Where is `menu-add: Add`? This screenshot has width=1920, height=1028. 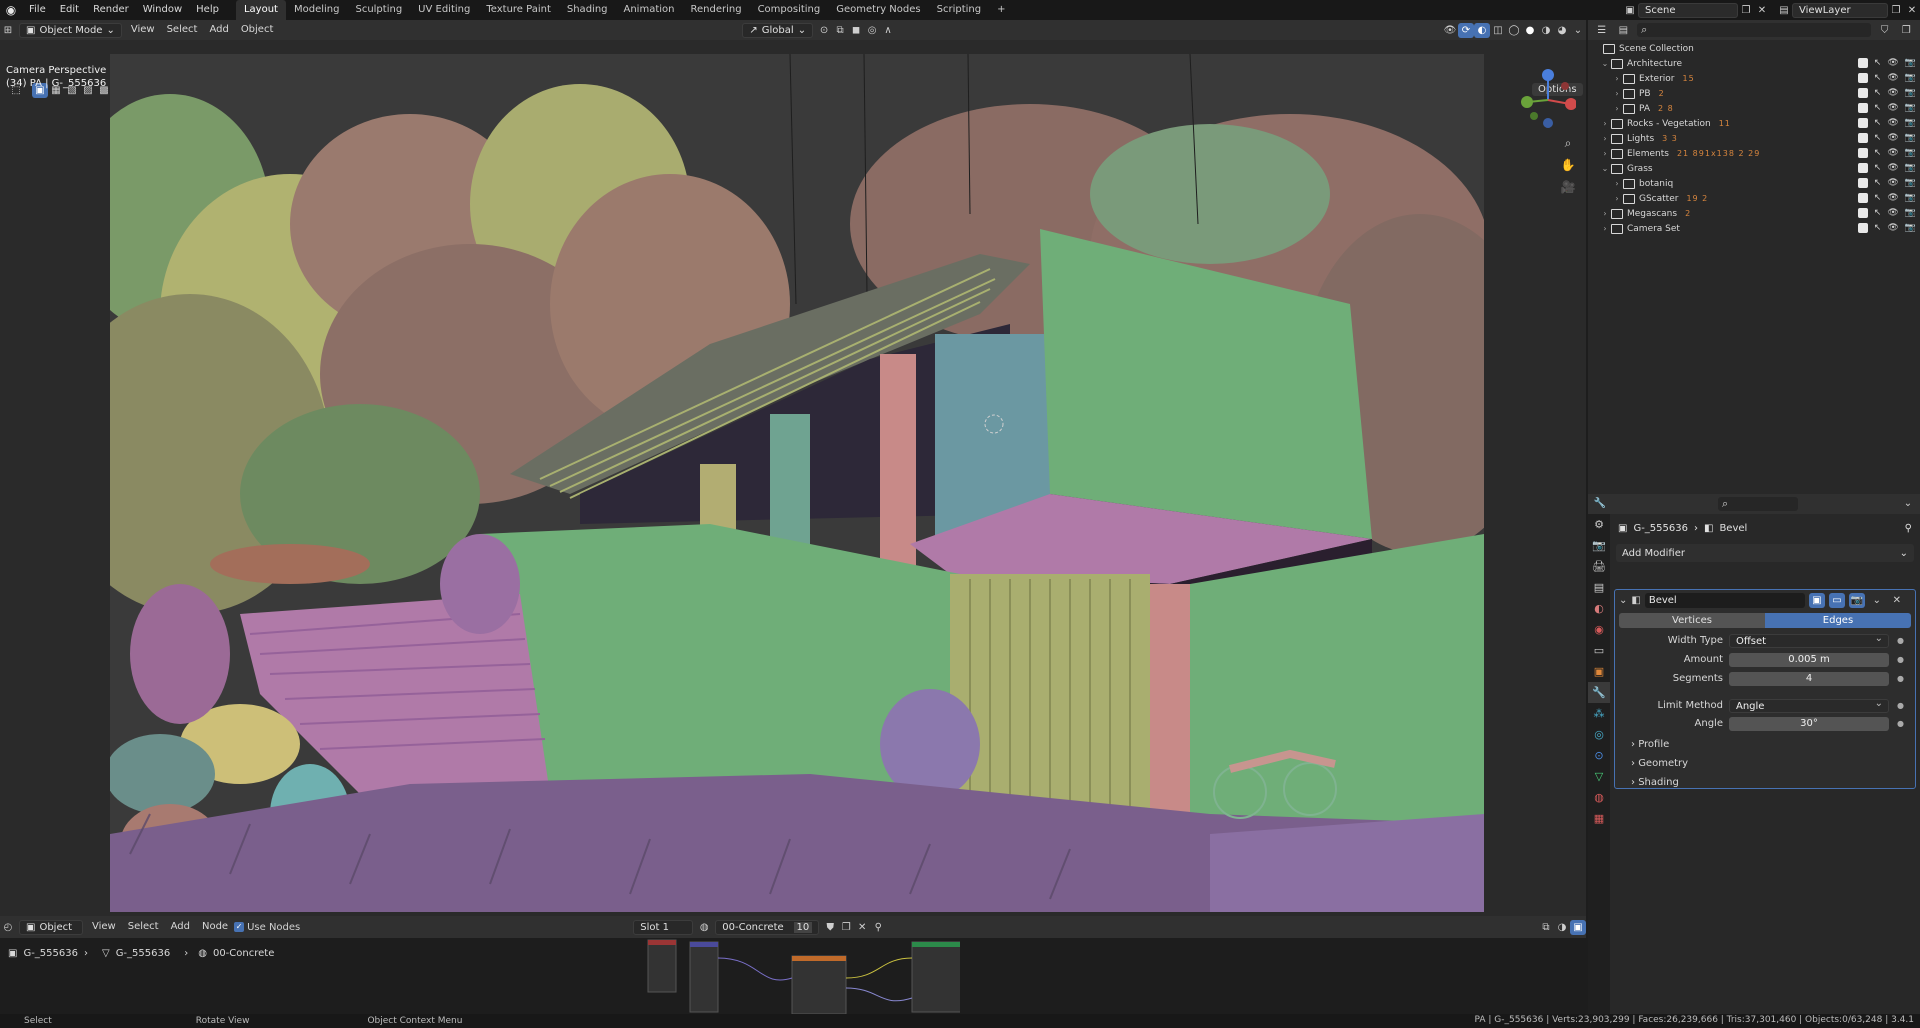
menu-add: Add is located at coordinates (180, 927).